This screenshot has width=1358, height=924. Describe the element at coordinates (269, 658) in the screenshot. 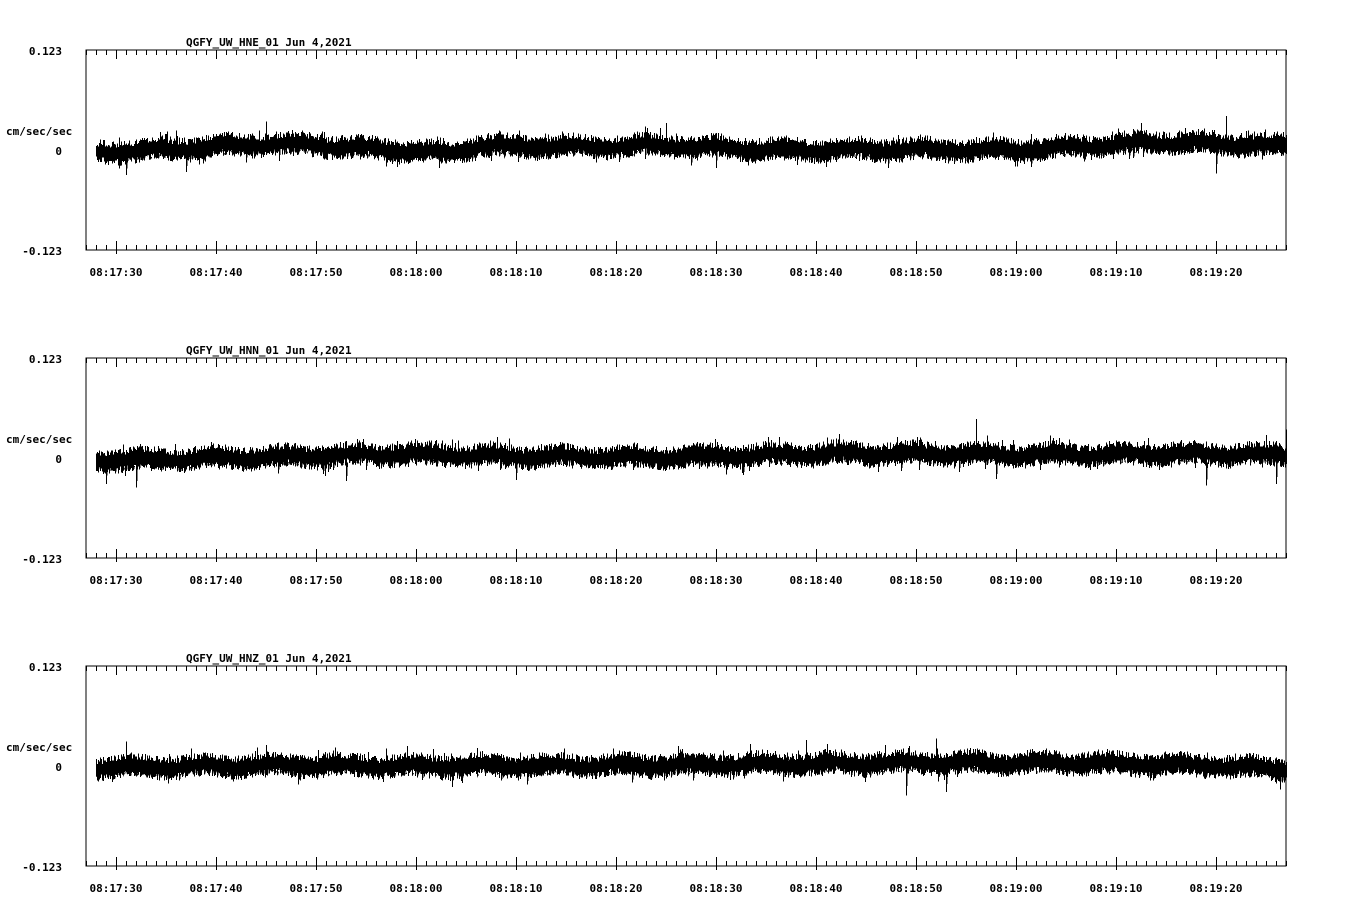

I see `panel-title: QGFY_UW_HNZ_01 Jun 4,2021` at that location.